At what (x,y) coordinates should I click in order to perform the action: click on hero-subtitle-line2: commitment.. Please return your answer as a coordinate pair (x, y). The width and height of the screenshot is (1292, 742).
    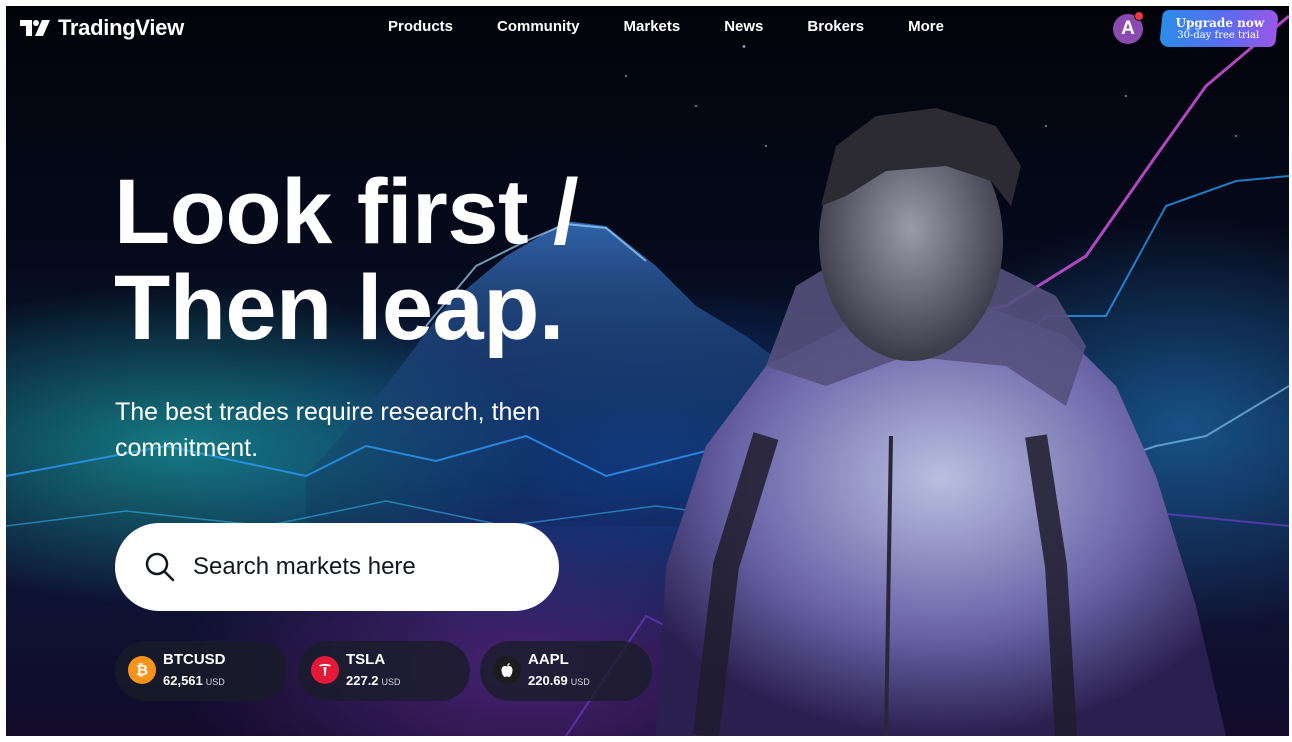
    Looking at the image, I should click on (187, 448).